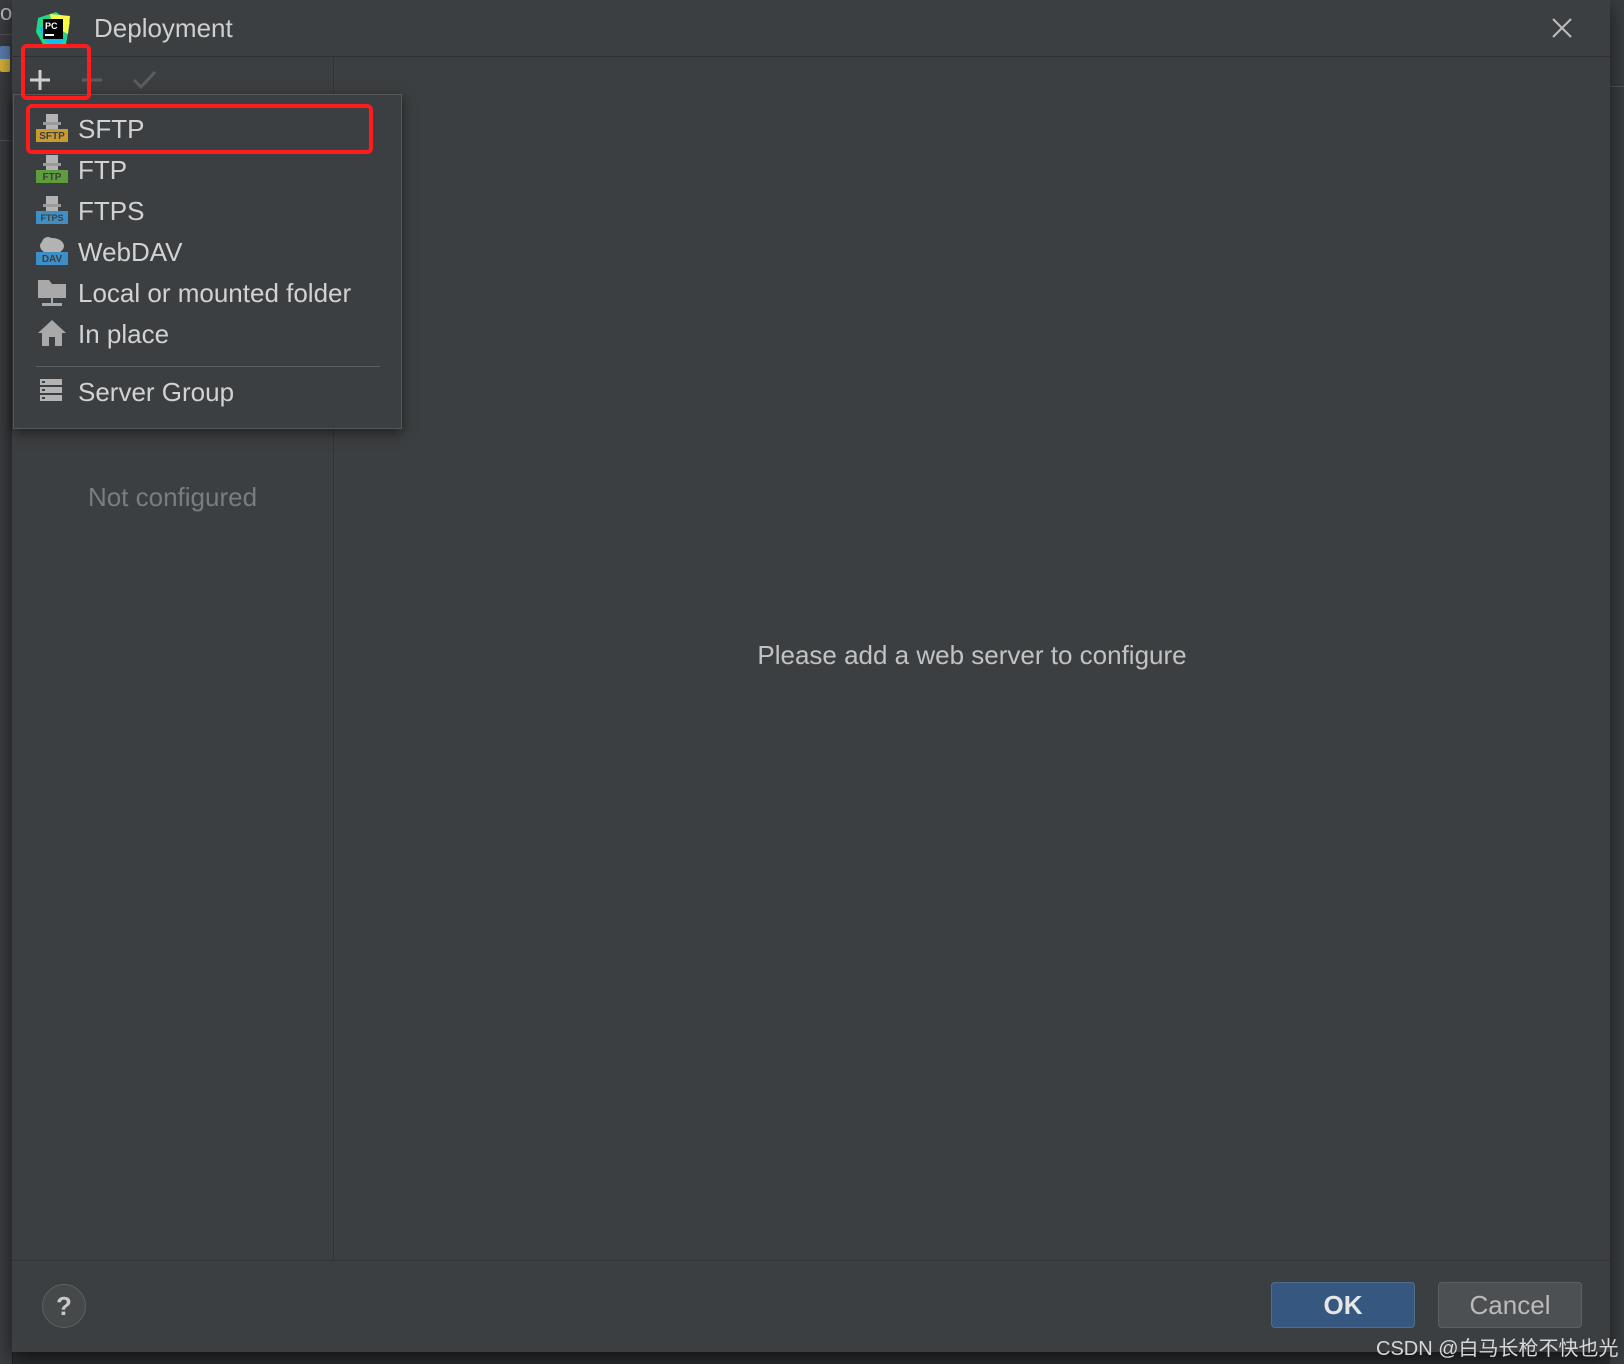  Describe the element at coordinates (51, 26) in the screenshot. I see `svg-text: PC` at that location.